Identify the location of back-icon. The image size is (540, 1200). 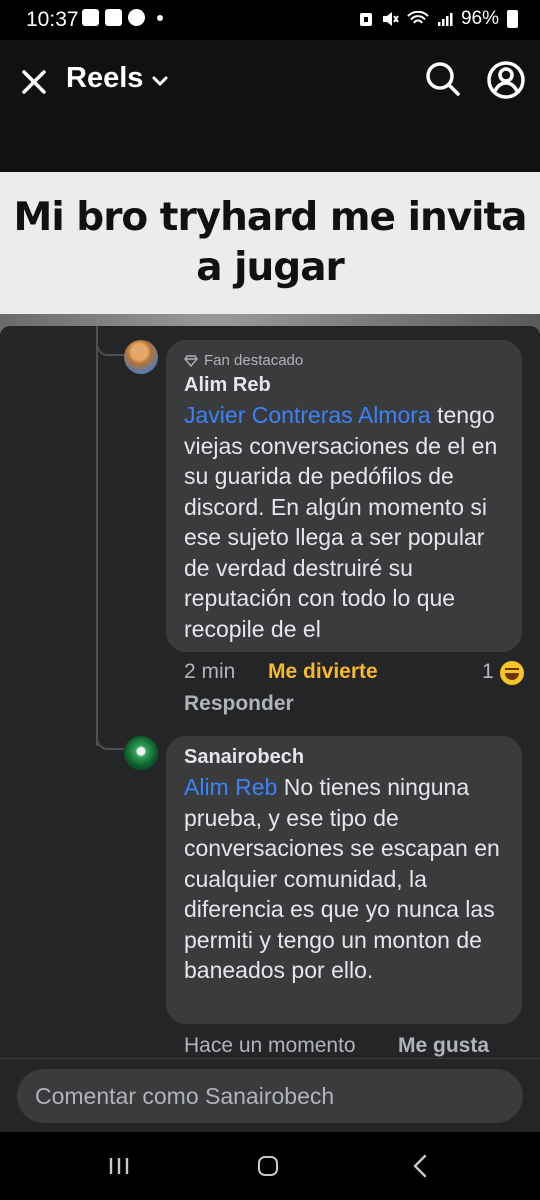
(420, 1166).